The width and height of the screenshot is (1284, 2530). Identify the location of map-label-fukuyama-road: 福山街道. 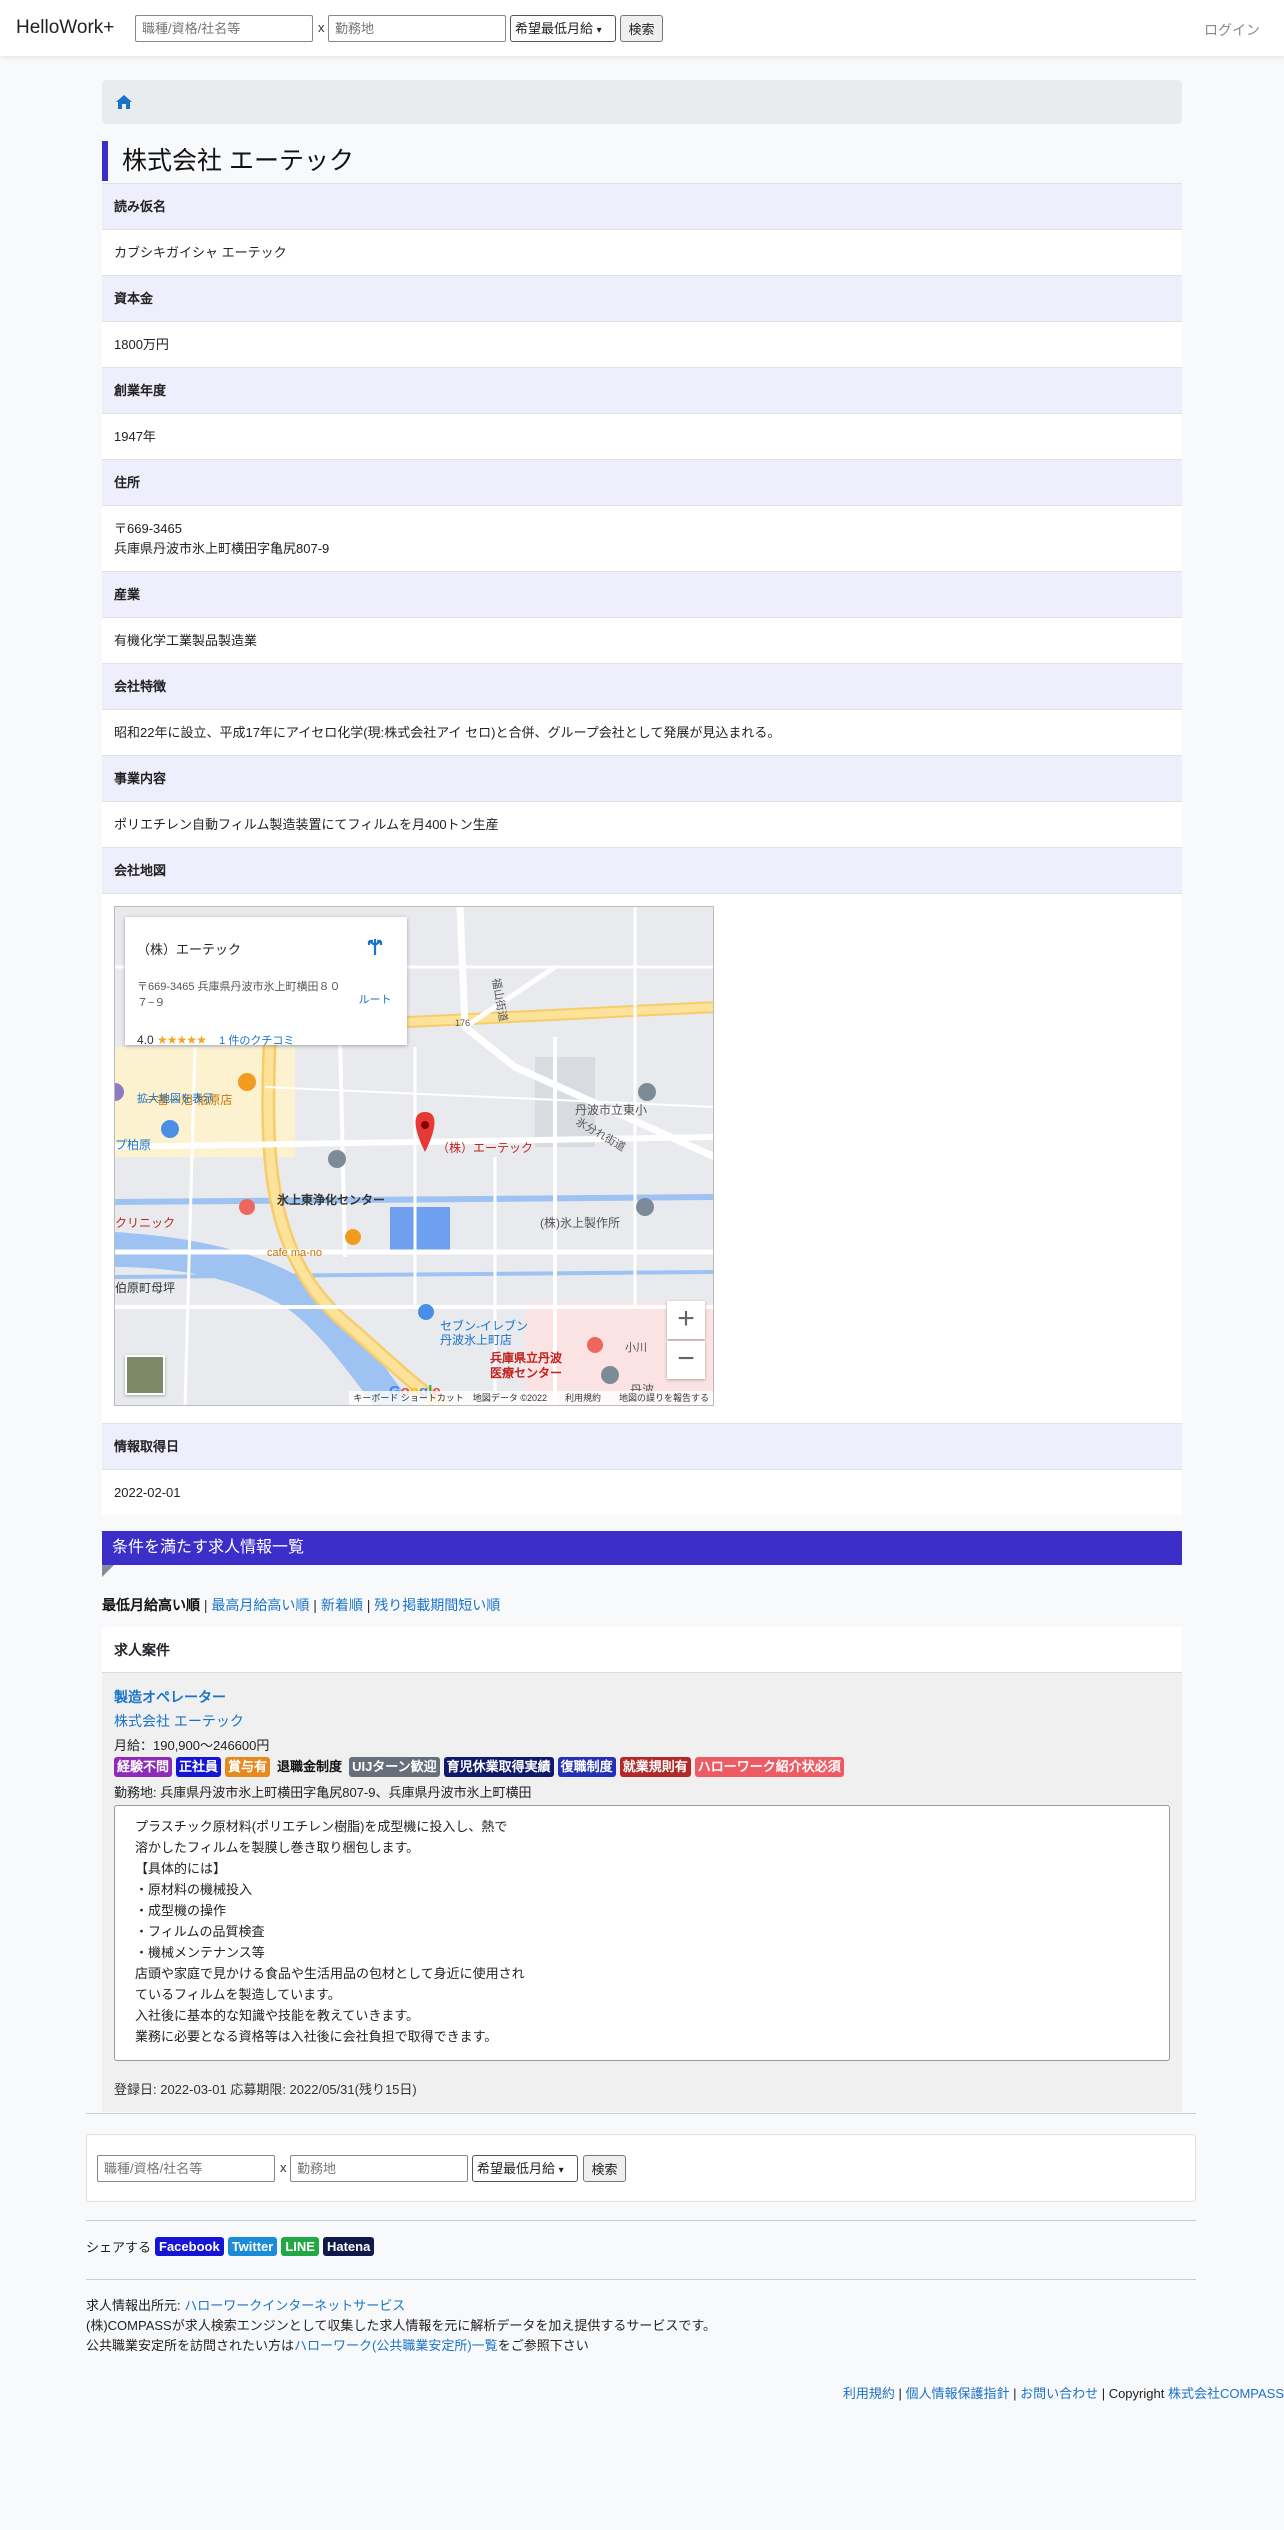
(499, 1000).